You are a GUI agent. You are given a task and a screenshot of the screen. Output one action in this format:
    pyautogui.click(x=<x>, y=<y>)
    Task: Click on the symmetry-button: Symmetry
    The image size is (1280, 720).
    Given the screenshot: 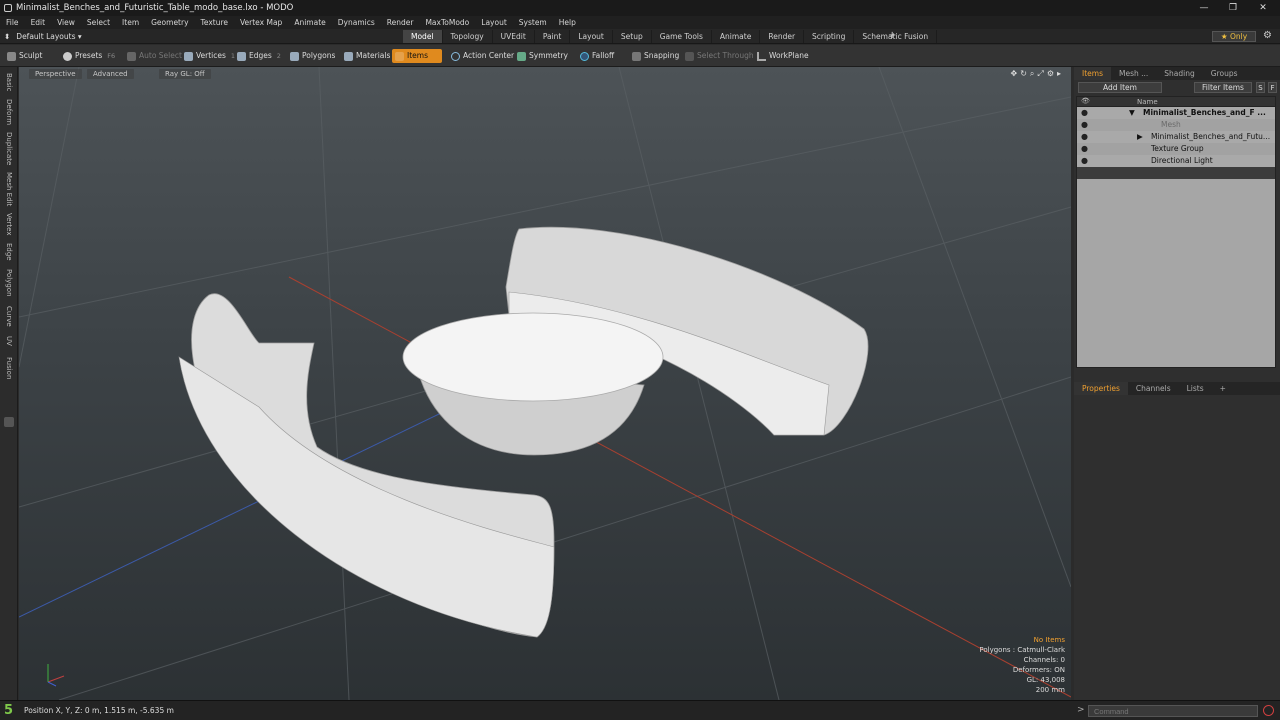 What is the action you would take?
    pyautogui.click(x=543, y=56)
    